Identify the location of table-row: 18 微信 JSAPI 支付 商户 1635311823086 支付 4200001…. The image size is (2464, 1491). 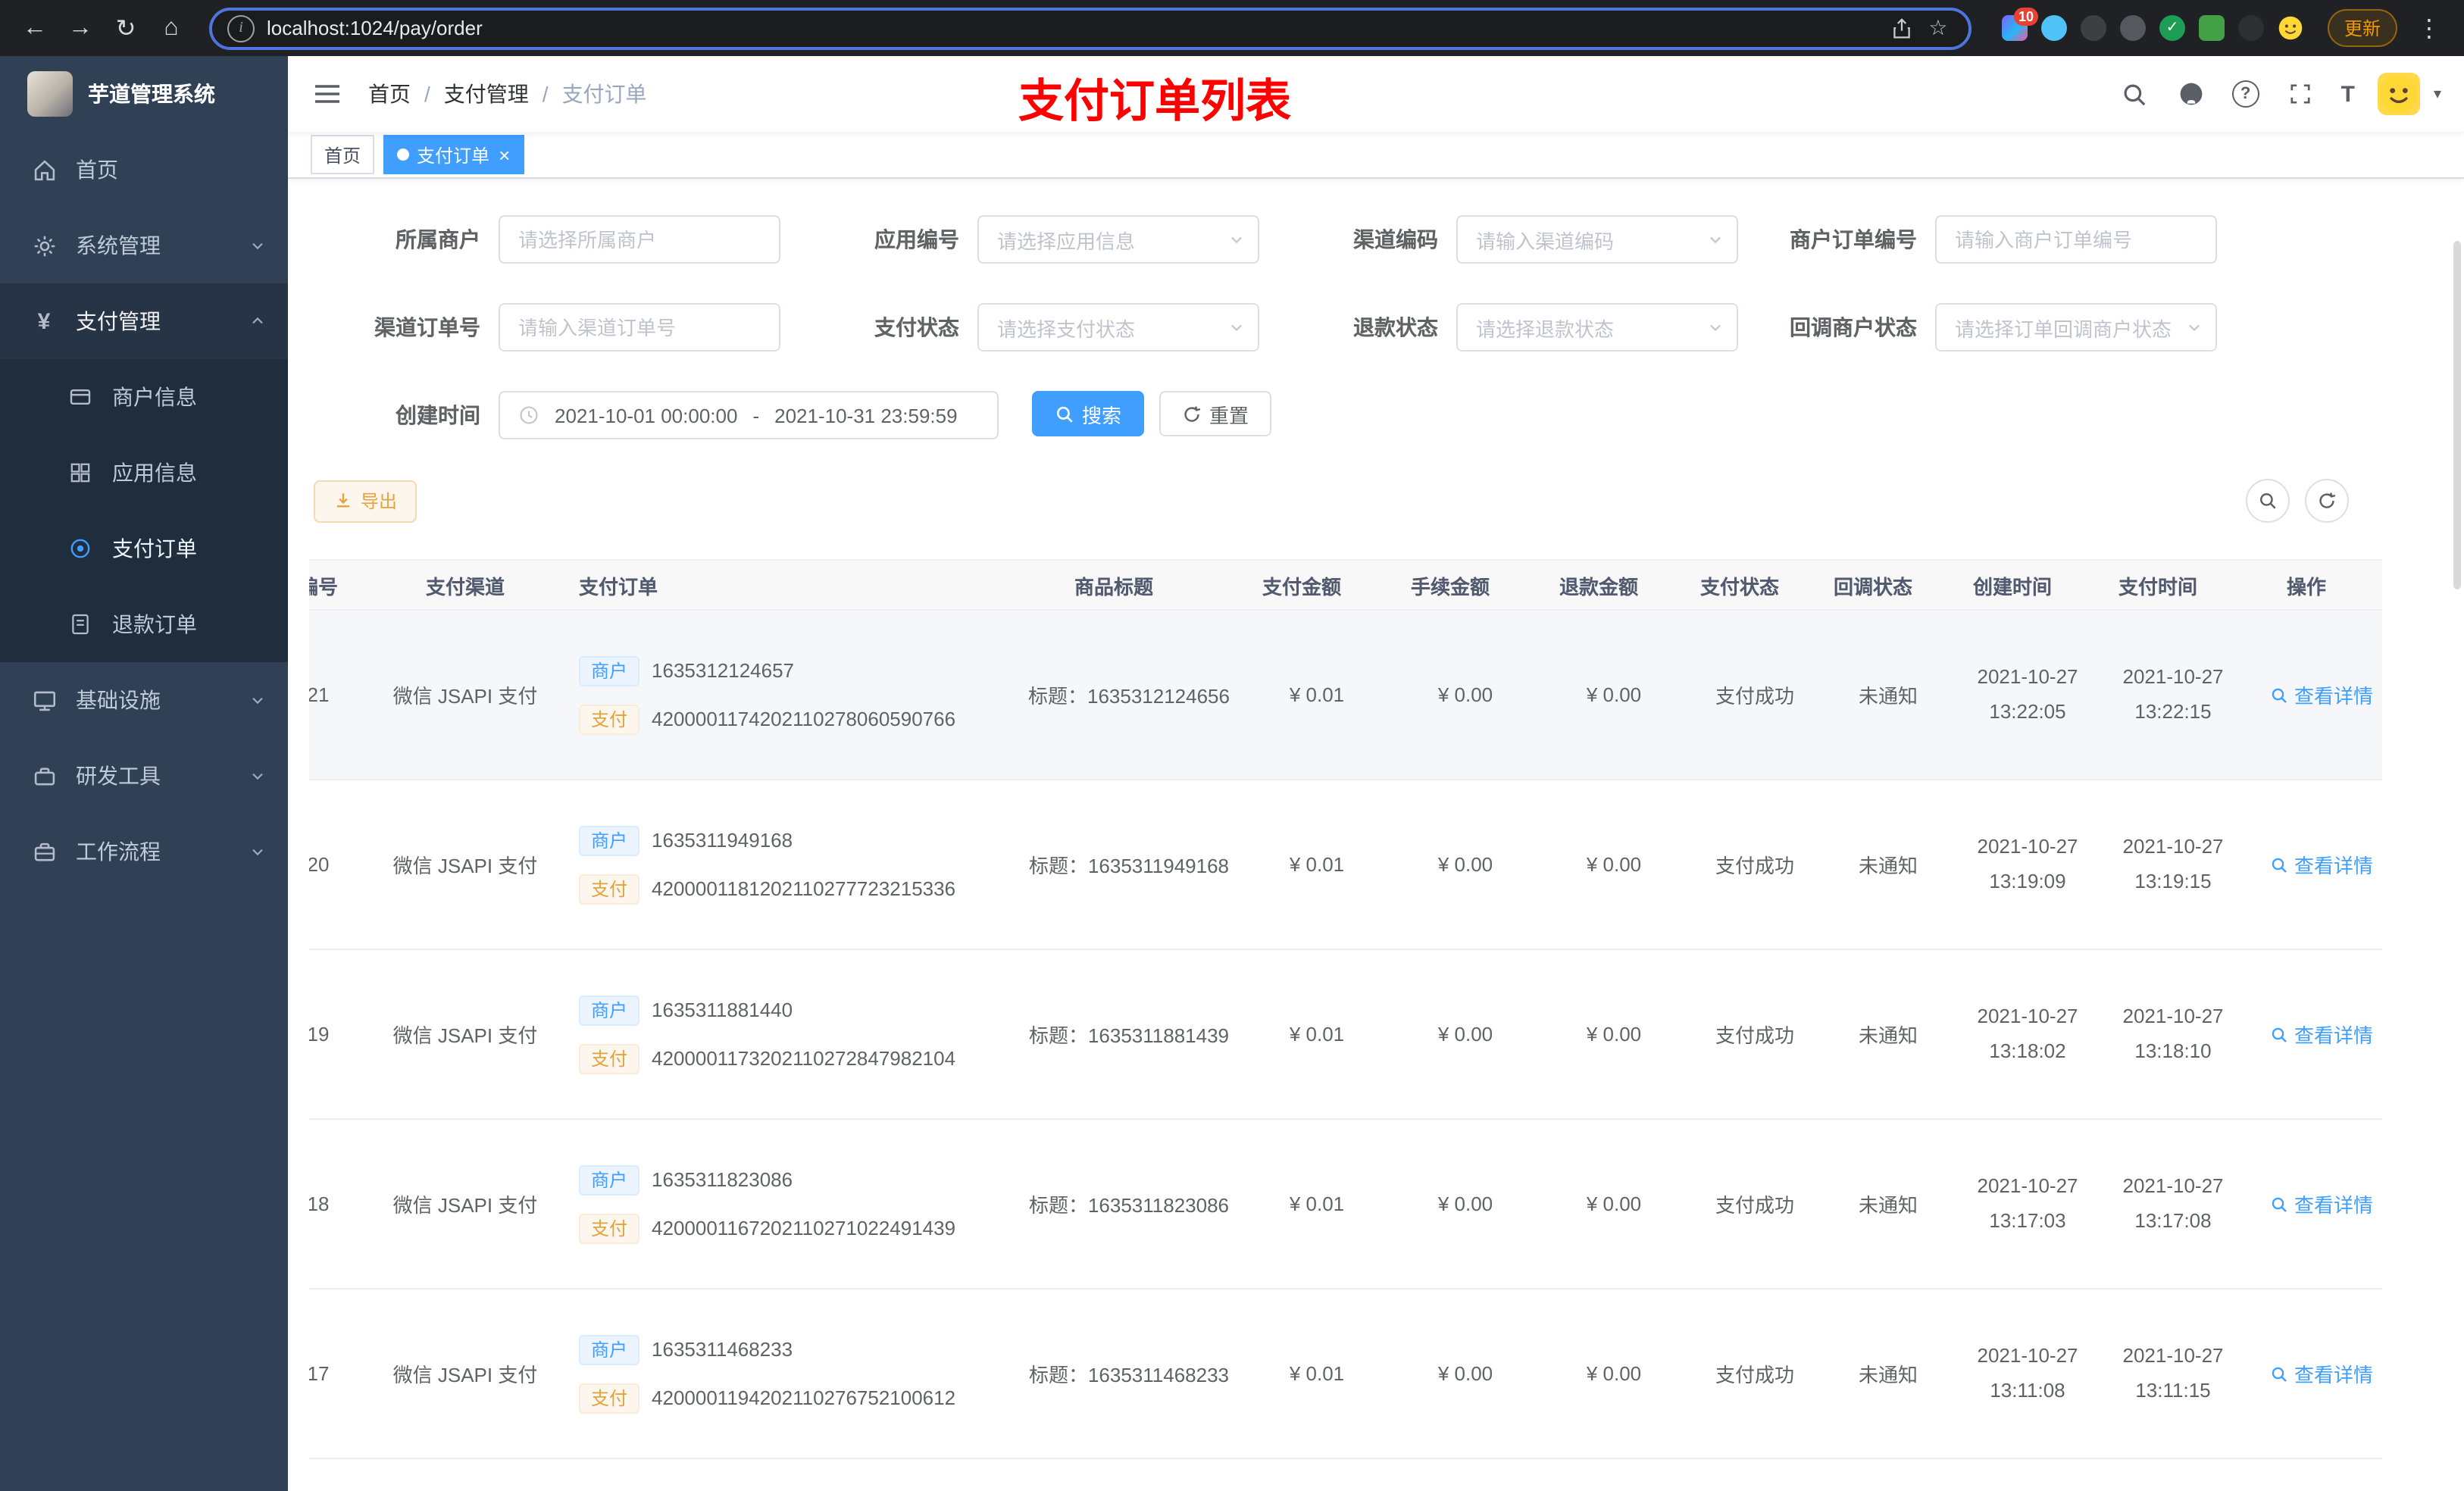
(1345, 1204).